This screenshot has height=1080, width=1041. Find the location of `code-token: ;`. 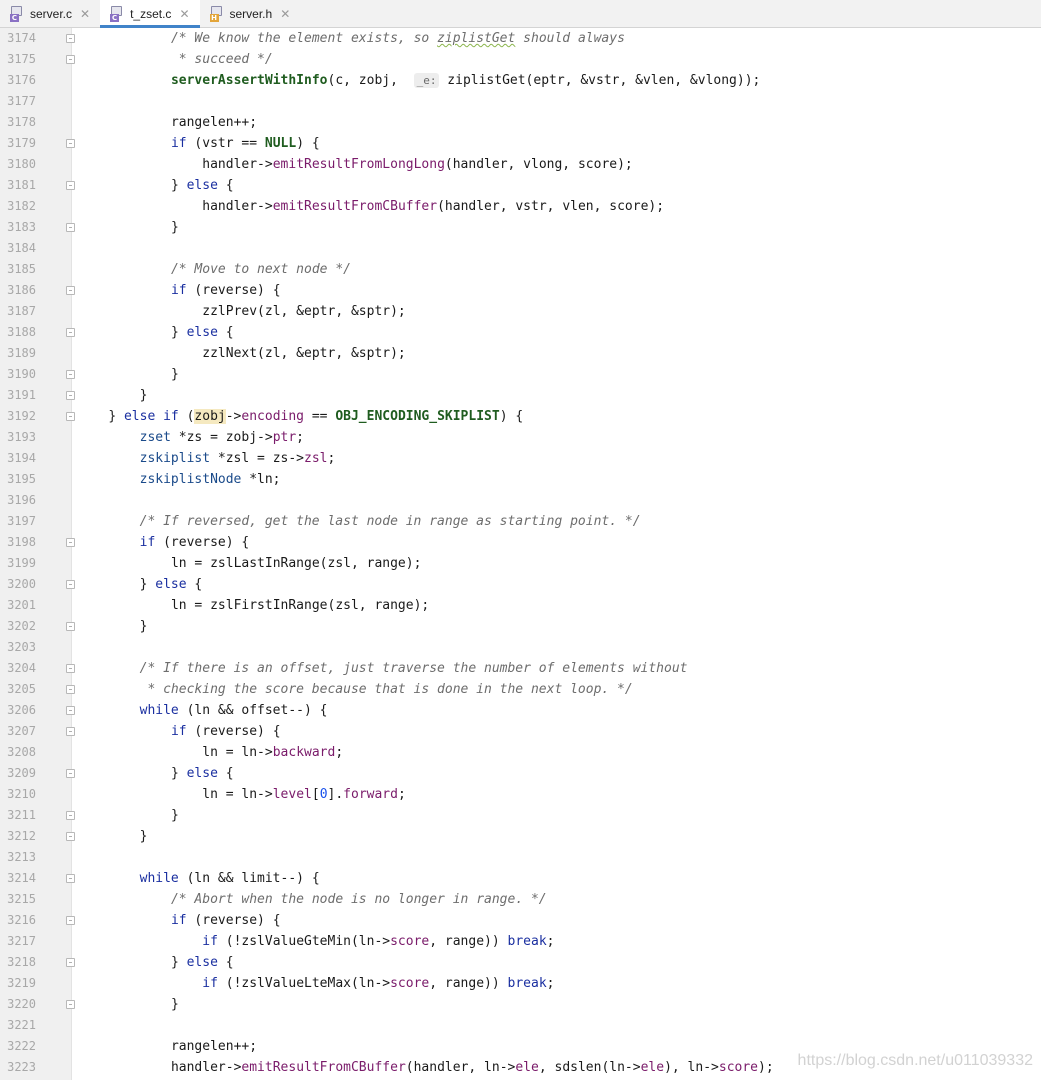

code-token: ; is located at coordinates (339, 752).